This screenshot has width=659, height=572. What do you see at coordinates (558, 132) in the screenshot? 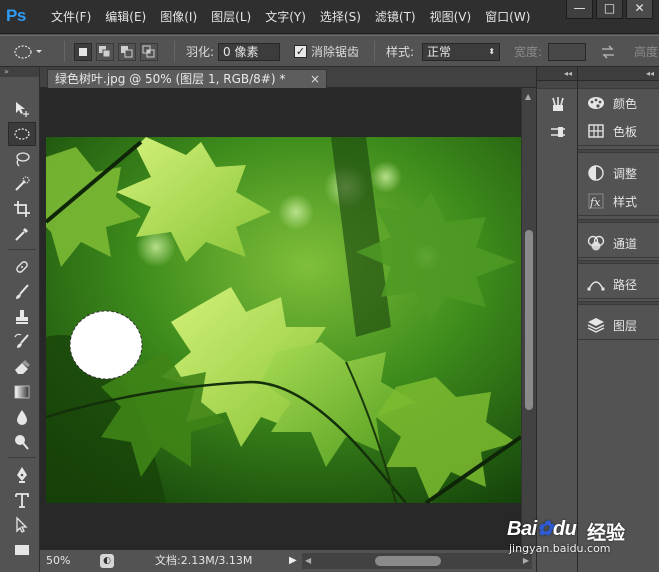
I see `tool-presets-button` at bounding box center [558, 132].